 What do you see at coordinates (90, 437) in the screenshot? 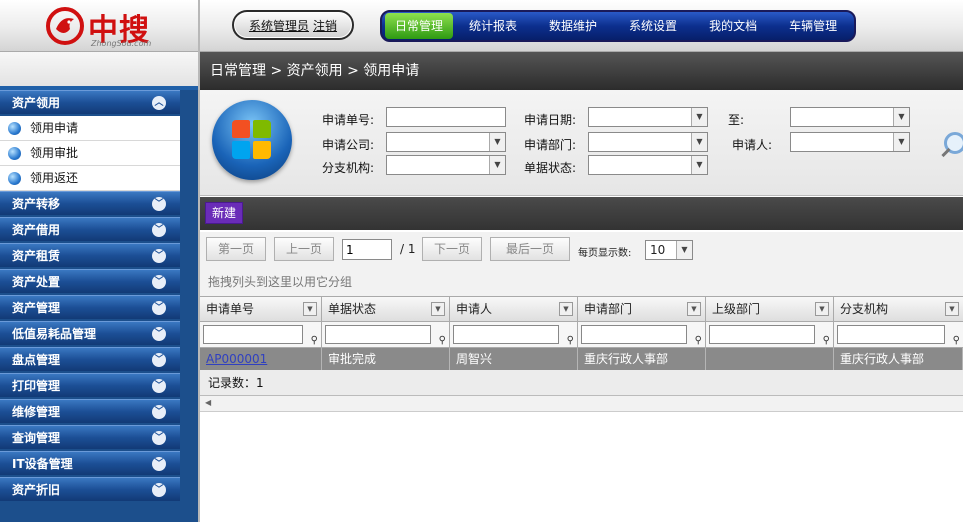
I see `sidebar-group-query: 查询管理 ﹀` at bounding box center [90, 437].